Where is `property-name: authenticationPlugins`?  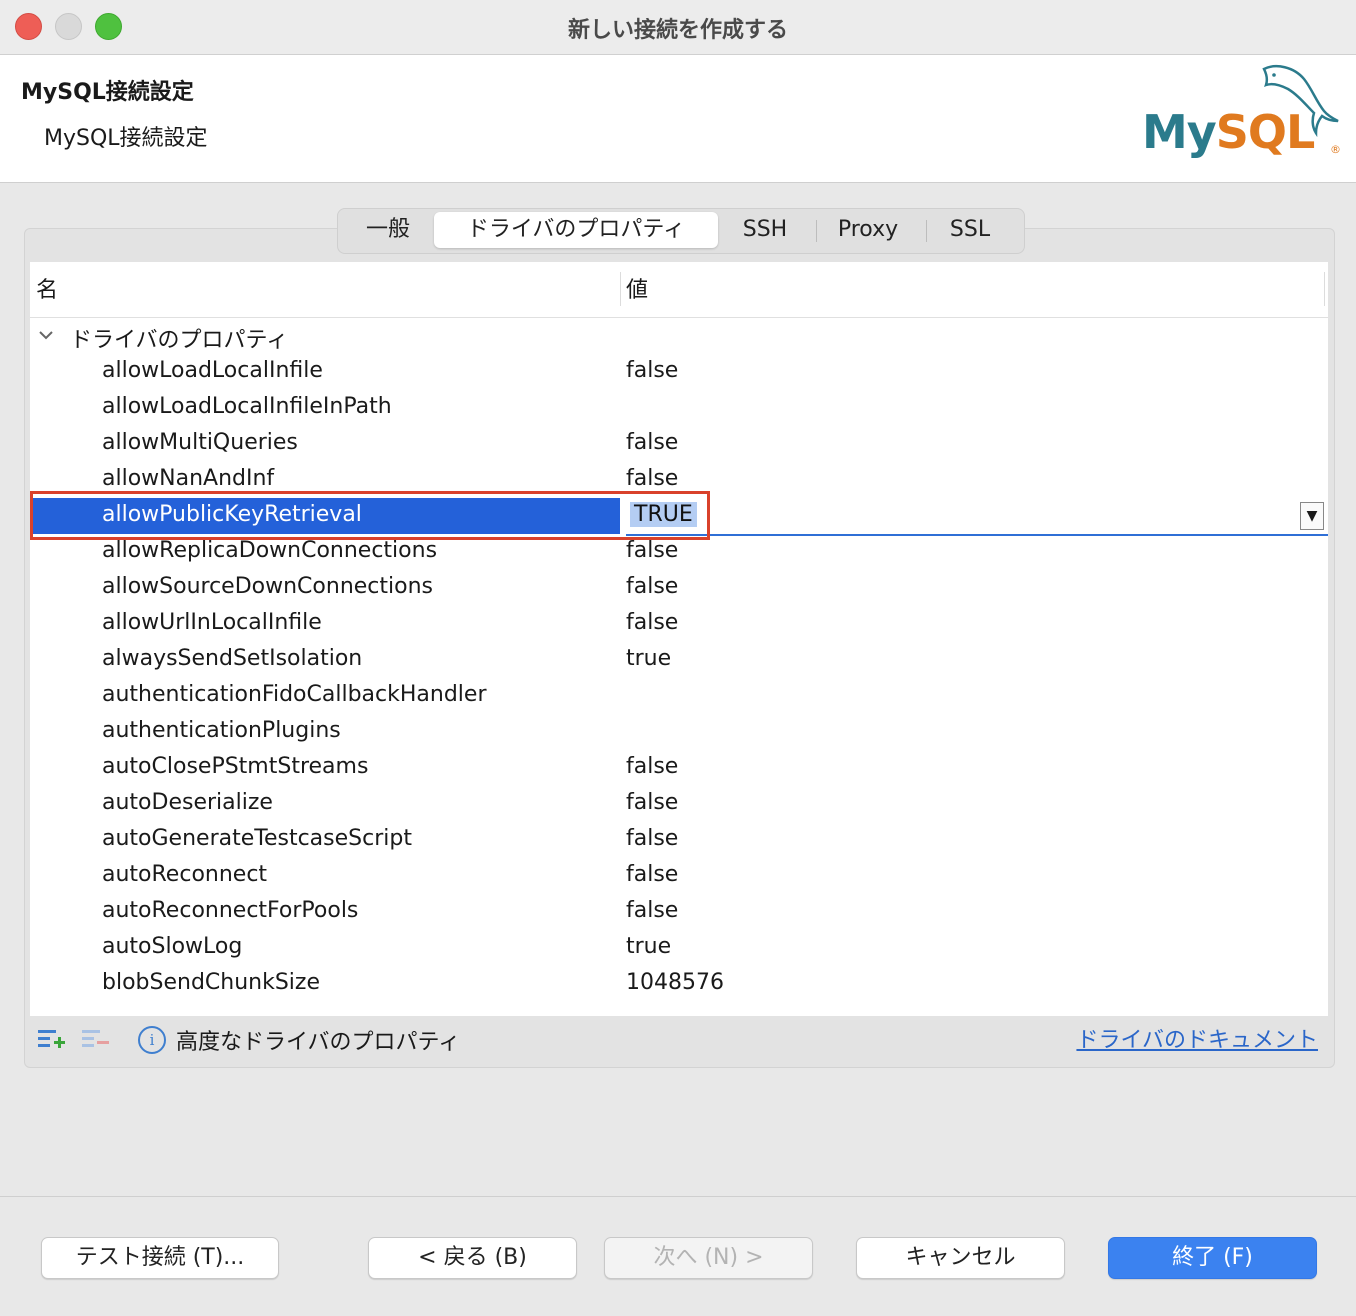
property-name: authenticationPlugins is located at coordinates (221, 730).